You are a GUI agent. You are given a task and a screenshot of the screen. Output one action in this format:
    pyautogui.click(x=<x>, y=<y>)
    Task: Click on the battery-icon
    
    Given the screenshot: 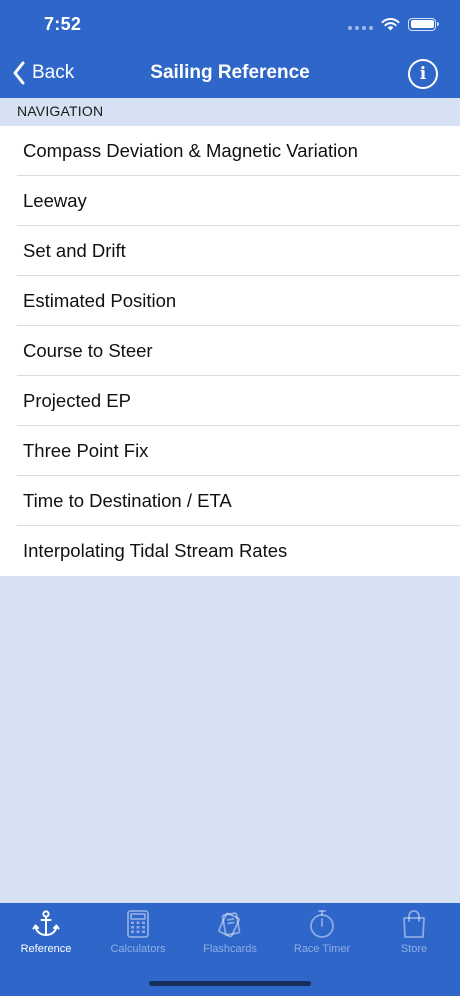 What is the action you would take?
    pyautogui.click(x=423, y=24)
    